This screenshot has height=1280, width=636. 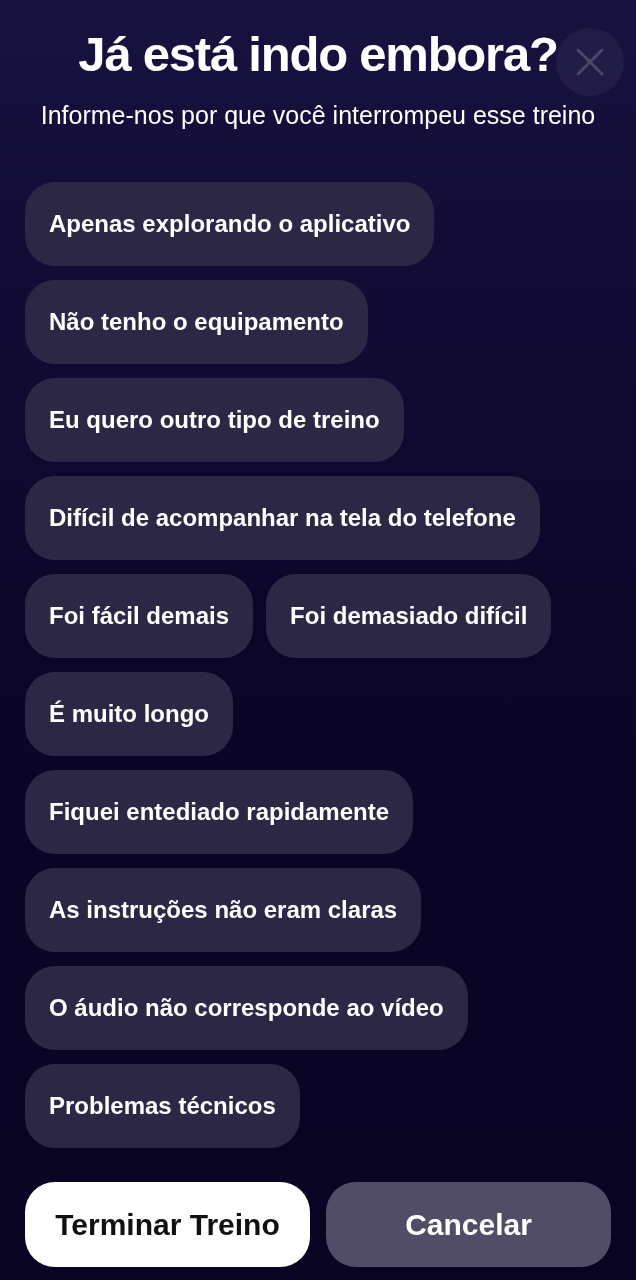 What do you see at coordinates (246, 1008) in the screenshot?
I see `reason-chip: O áudio não corresponde ao vídeo` at bounding box center [246, 1008].